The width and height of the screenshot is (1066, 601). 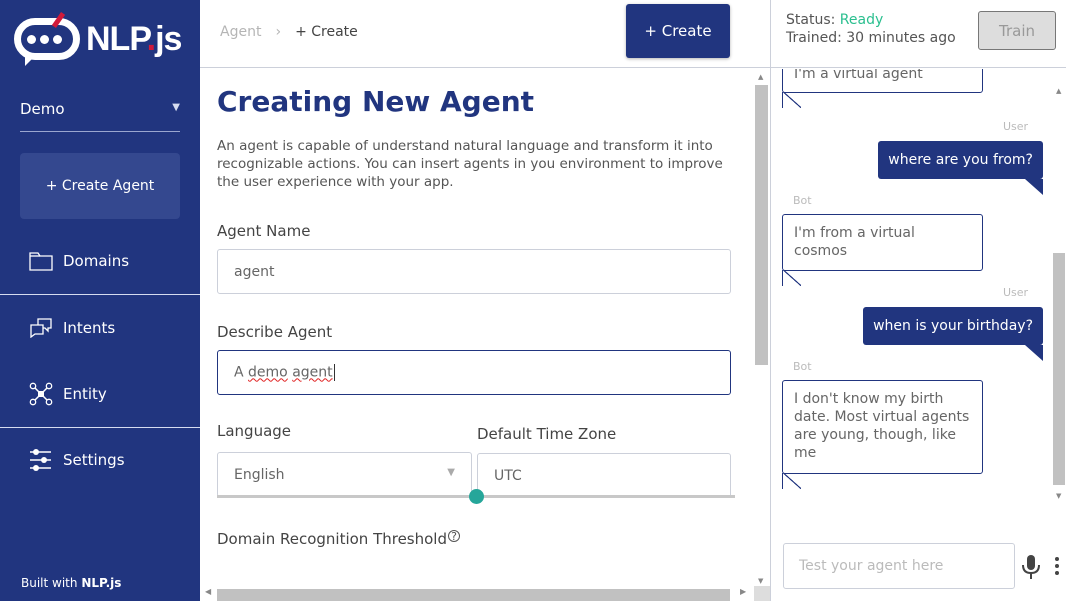 What do you see at coordinates (871, 38) in the screenshot?
I see `trained-time: Trained: 30 minutes ago` at bounding box center [871, 38].